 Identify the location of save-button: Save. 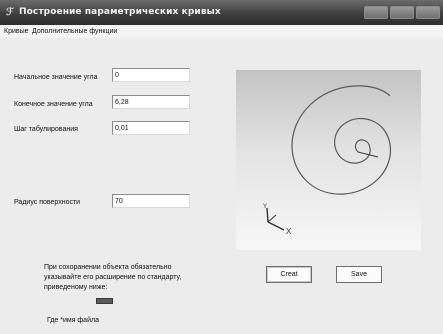
(359, 274).